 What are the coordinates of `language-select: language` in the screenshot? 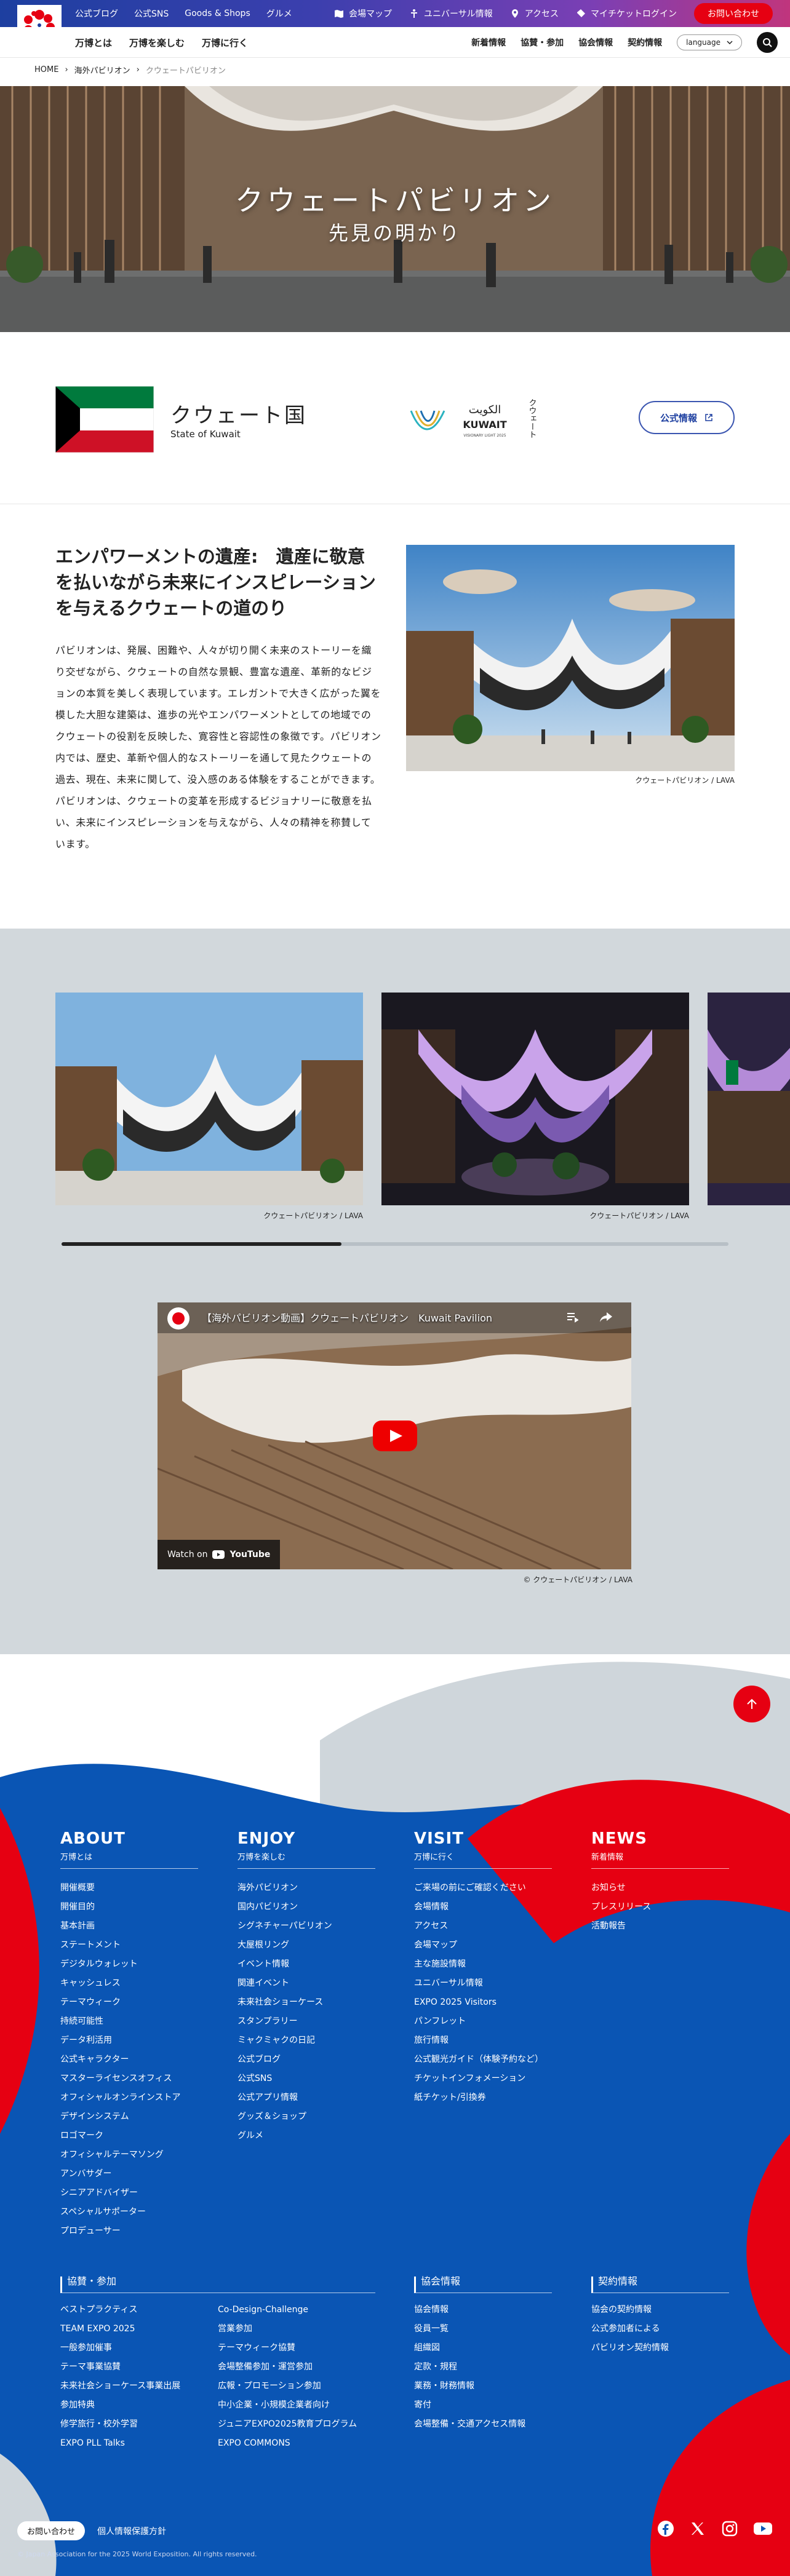 It's located at (710, 42).